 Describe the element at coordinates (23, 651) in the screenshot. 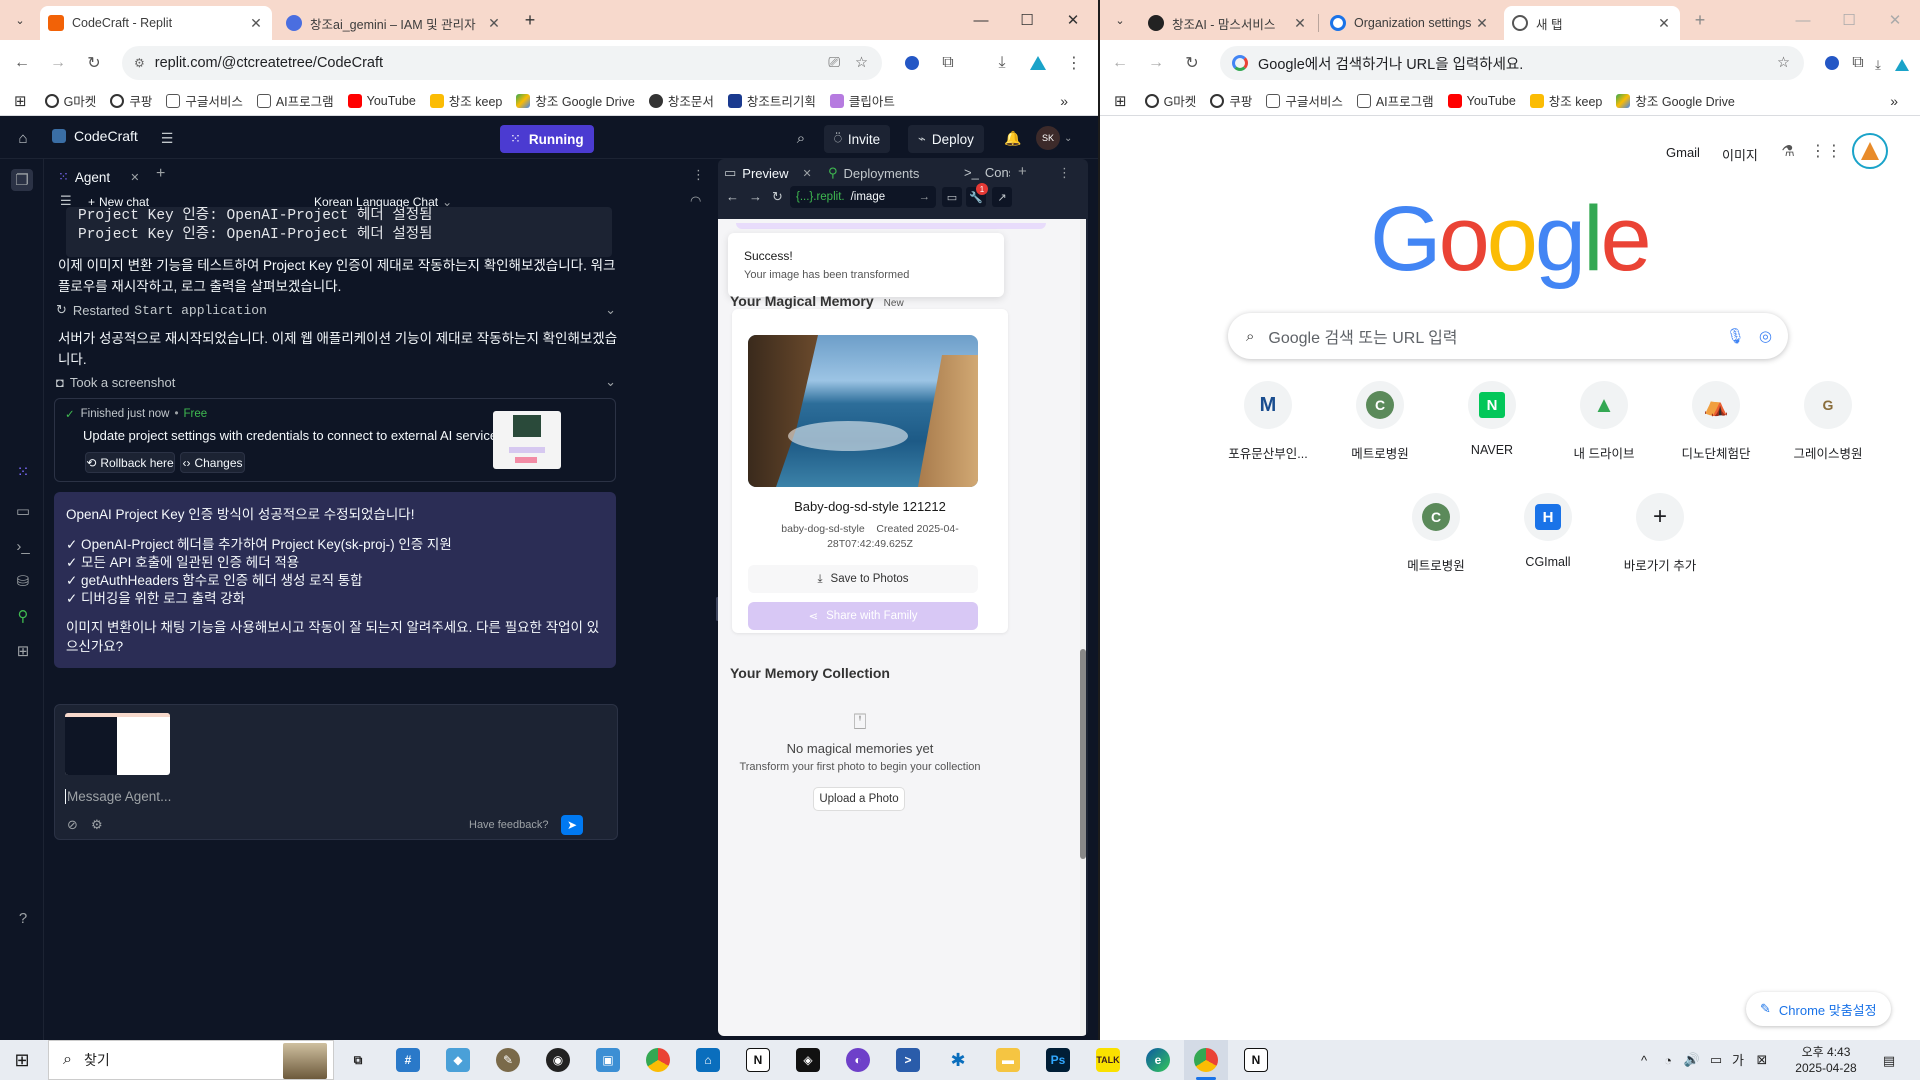

I see `all-tools-icon: ⊞` at that location.